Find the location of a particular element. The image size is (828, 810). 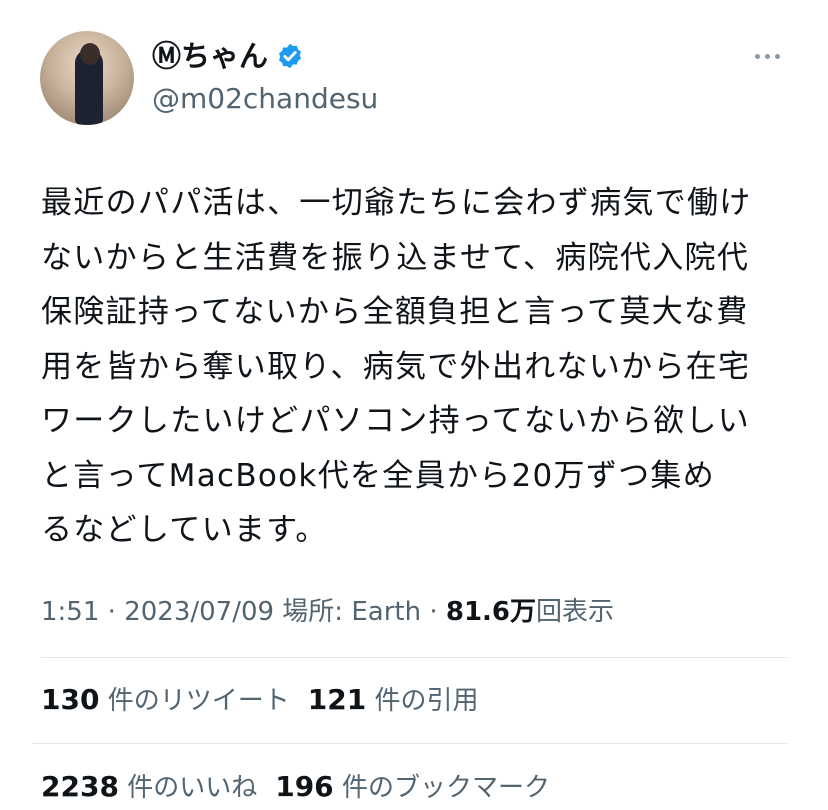

tweet-date: 2023/07/09 is located at coordinates (199, 612).